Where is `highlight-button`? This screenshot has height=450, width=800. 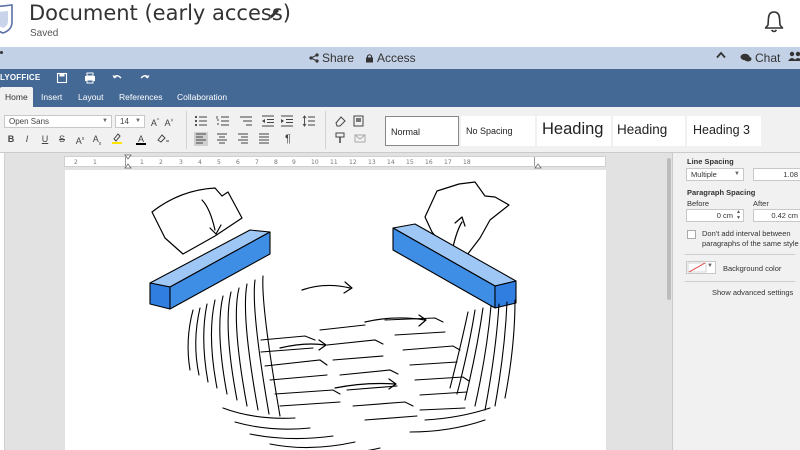
highlight-button is located at coordinates (117, 139).